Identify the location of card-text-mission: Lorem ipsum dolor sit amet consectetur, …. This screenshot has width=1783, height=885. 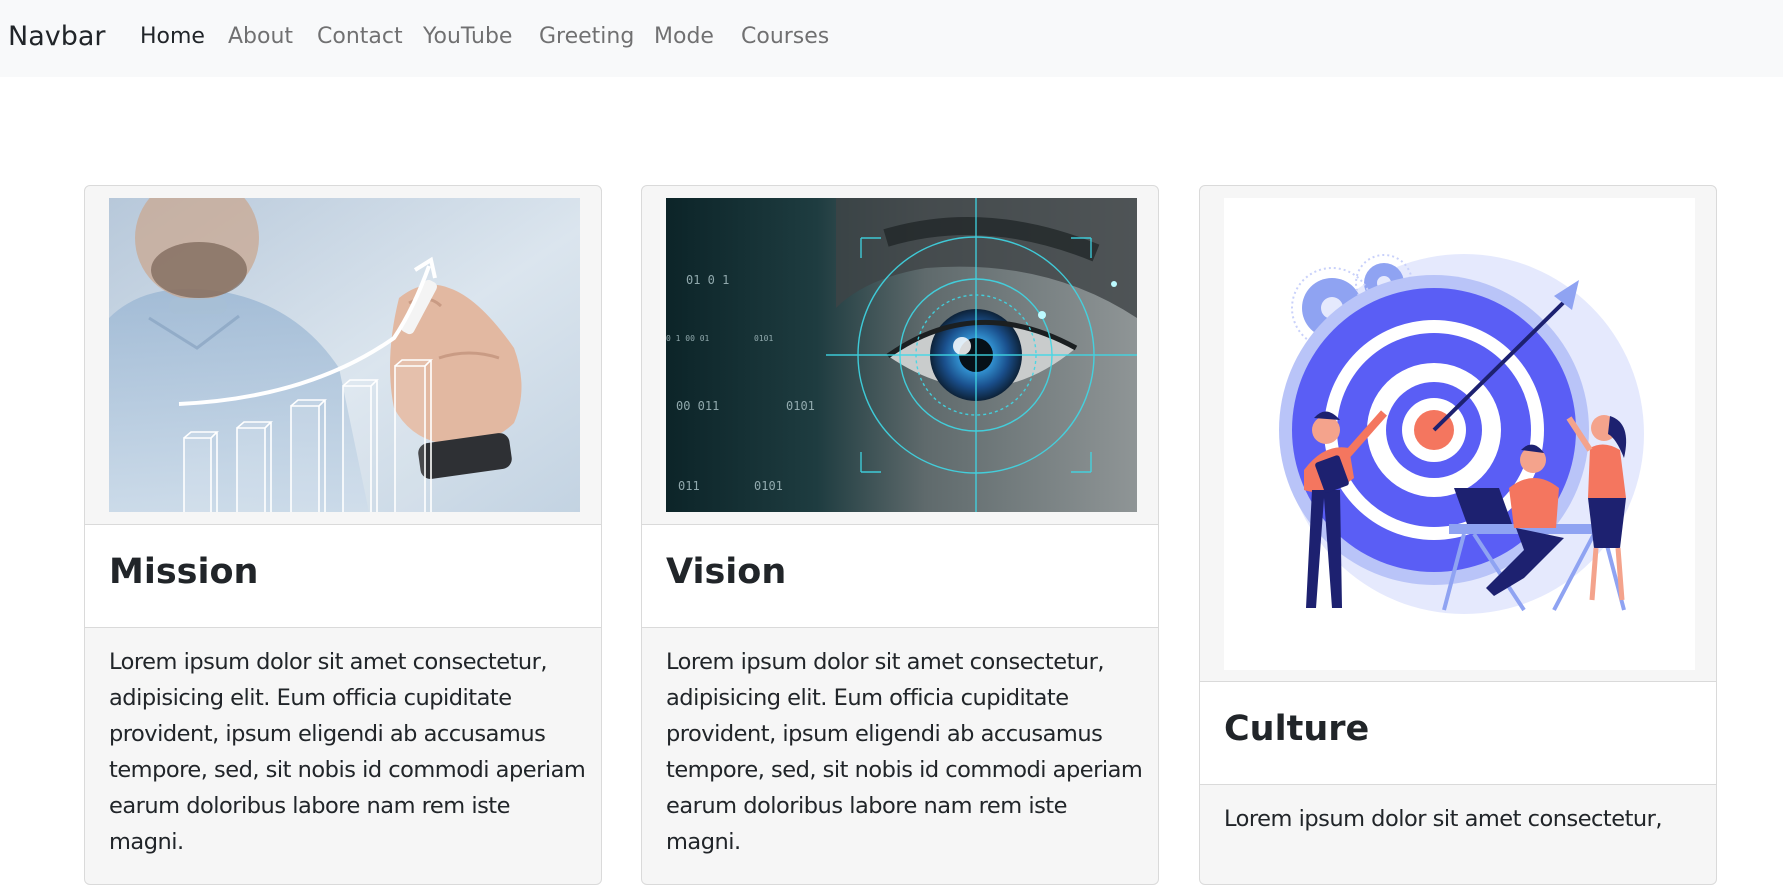
(347, 752).